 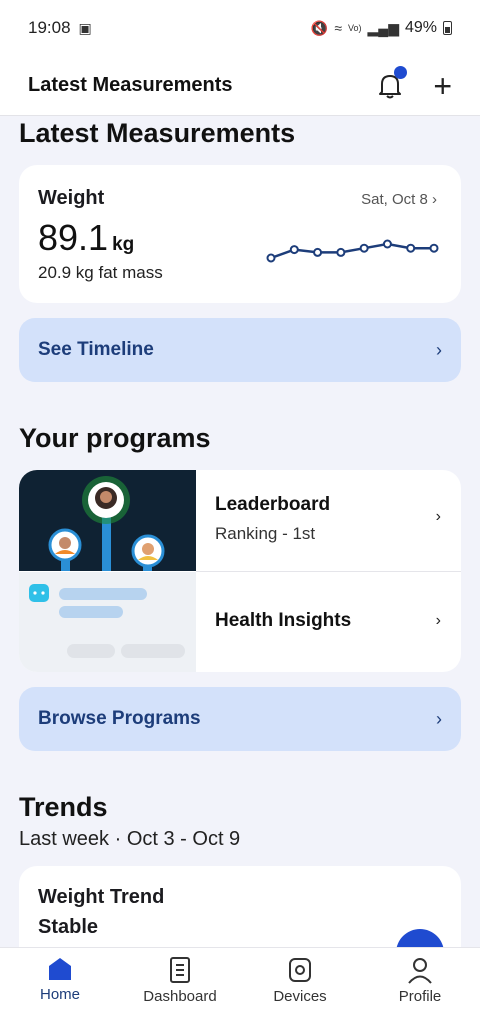 What do you see at coordinates (107, 520) in the screenshot?
I see `leaderboard-illustration` at bounding box center [107, 520].